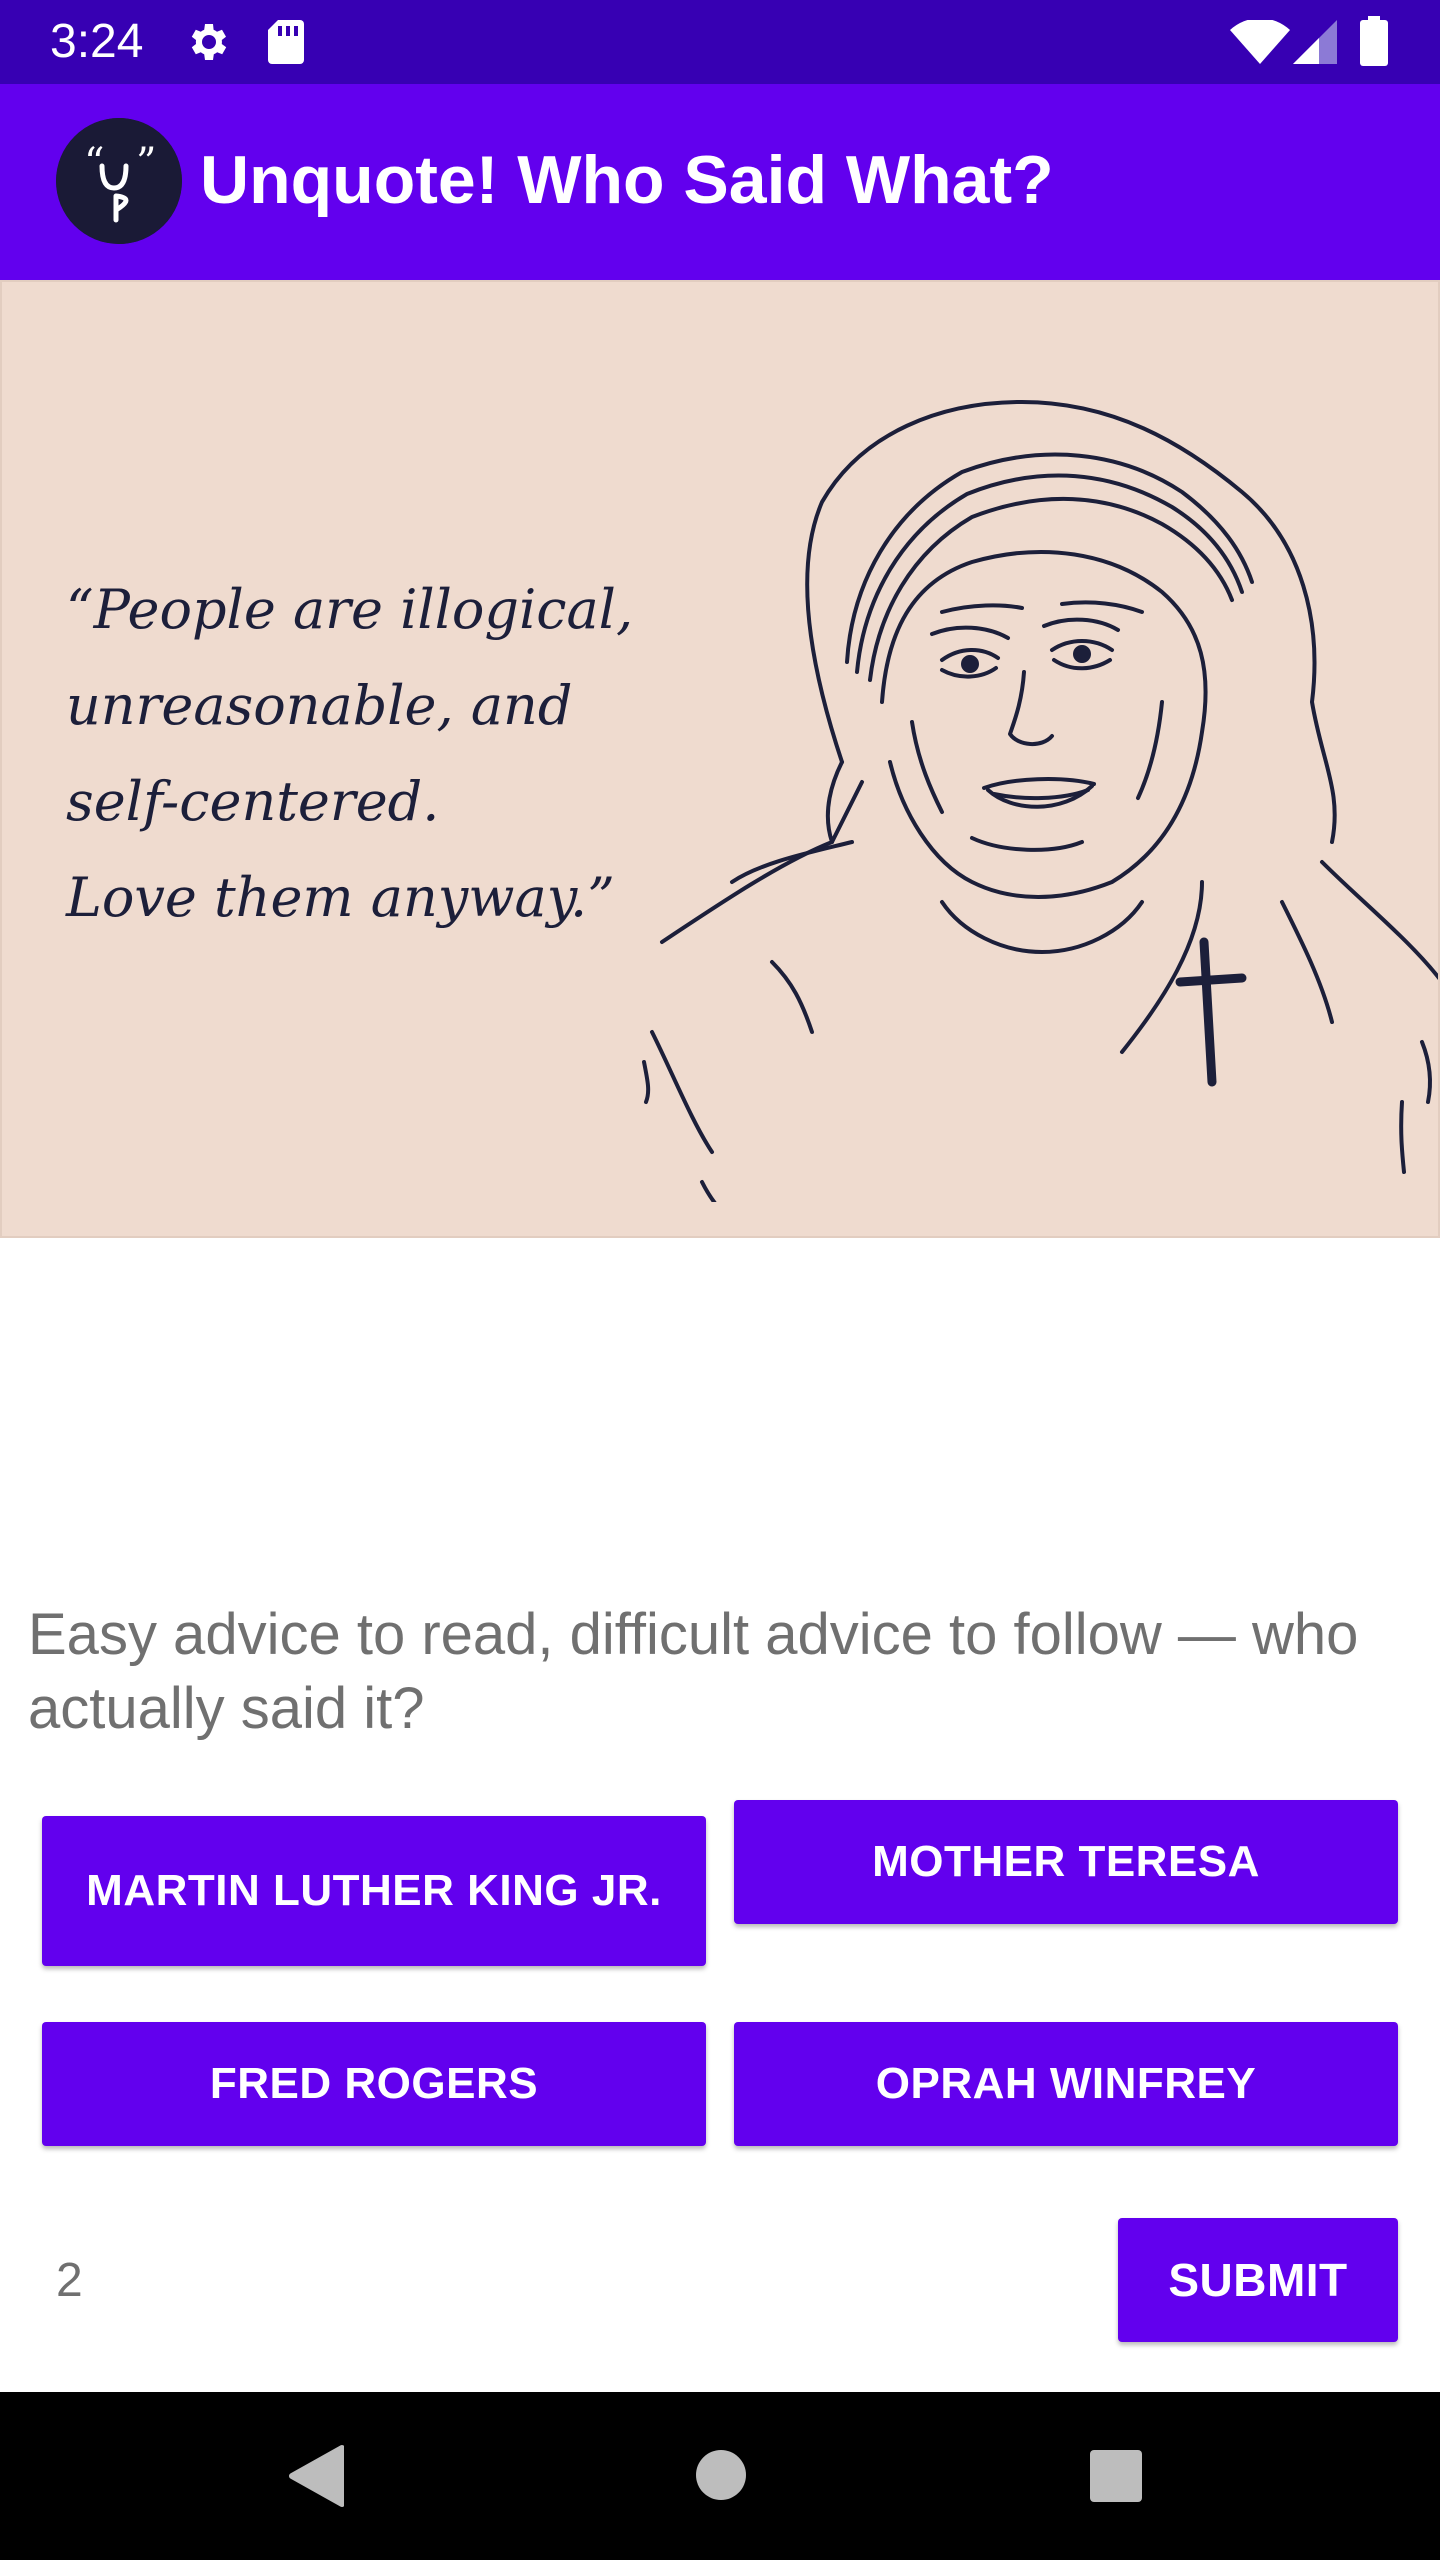  I want to click on quote-line: self-centered., so click(253, 801).